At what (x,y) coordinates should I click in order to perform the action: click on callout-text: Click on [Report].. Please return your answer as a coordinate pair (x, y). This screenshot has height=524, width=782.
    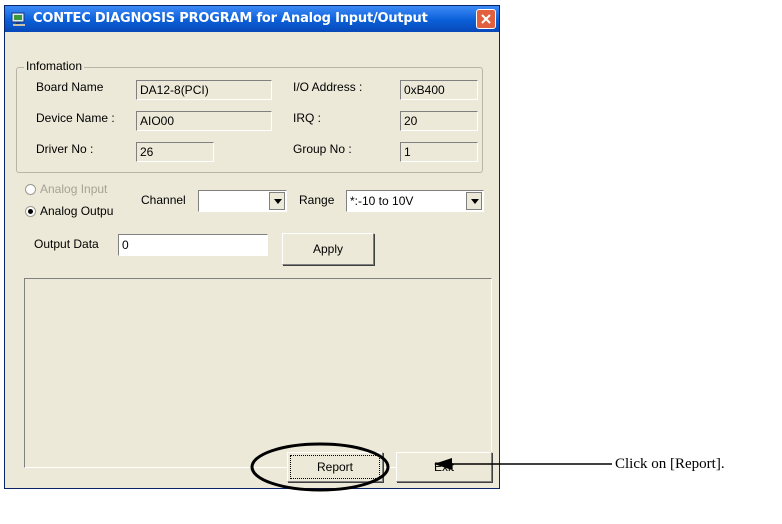
    Looking at the image, I should click on (670, 464).